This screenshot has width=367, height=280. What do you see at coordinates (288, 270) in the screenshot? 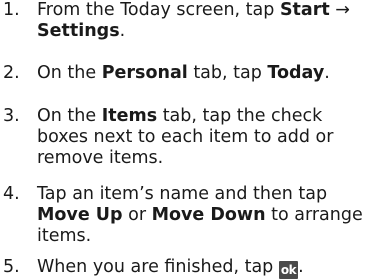
I see `ok-button-icon: ok` at bounding box center [288, 270].